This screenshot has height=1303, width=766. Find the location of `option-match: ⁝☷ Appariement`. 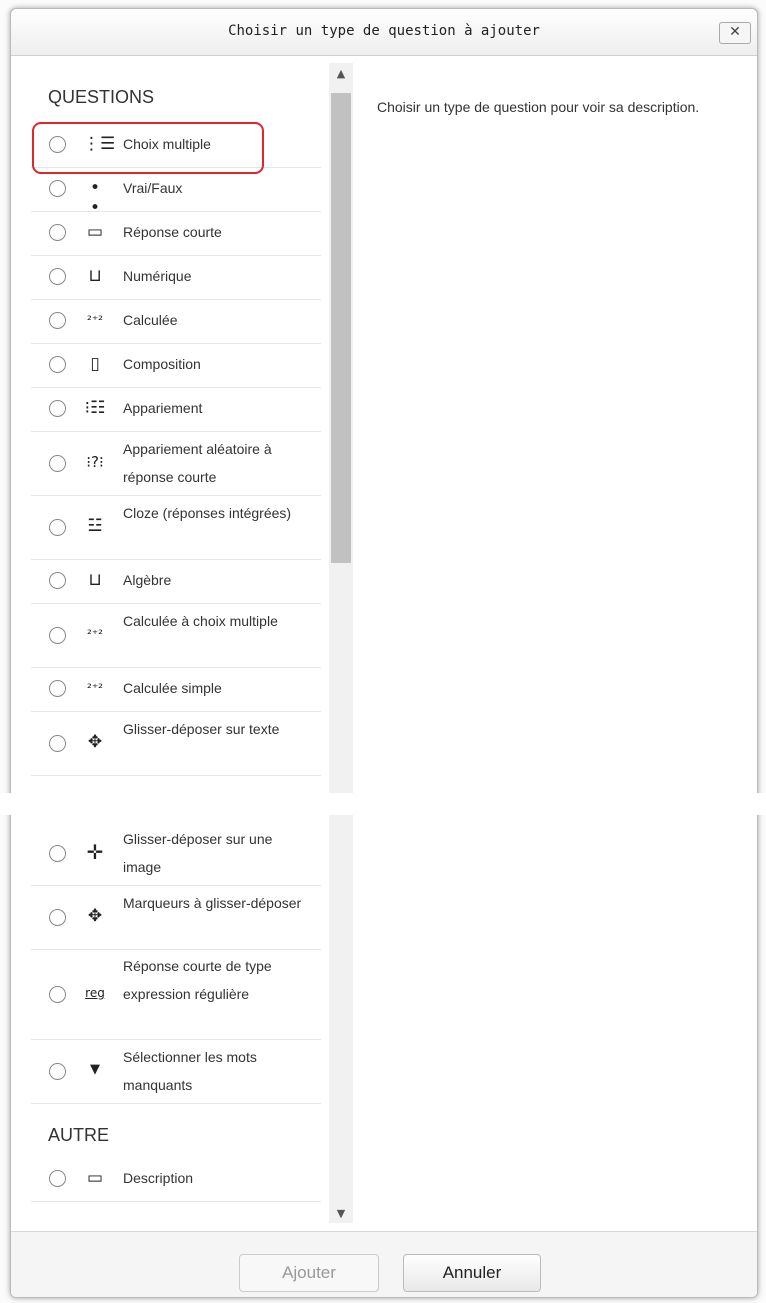

option-match: ⁝☷ Appariement is located at coordinates (176, 409).